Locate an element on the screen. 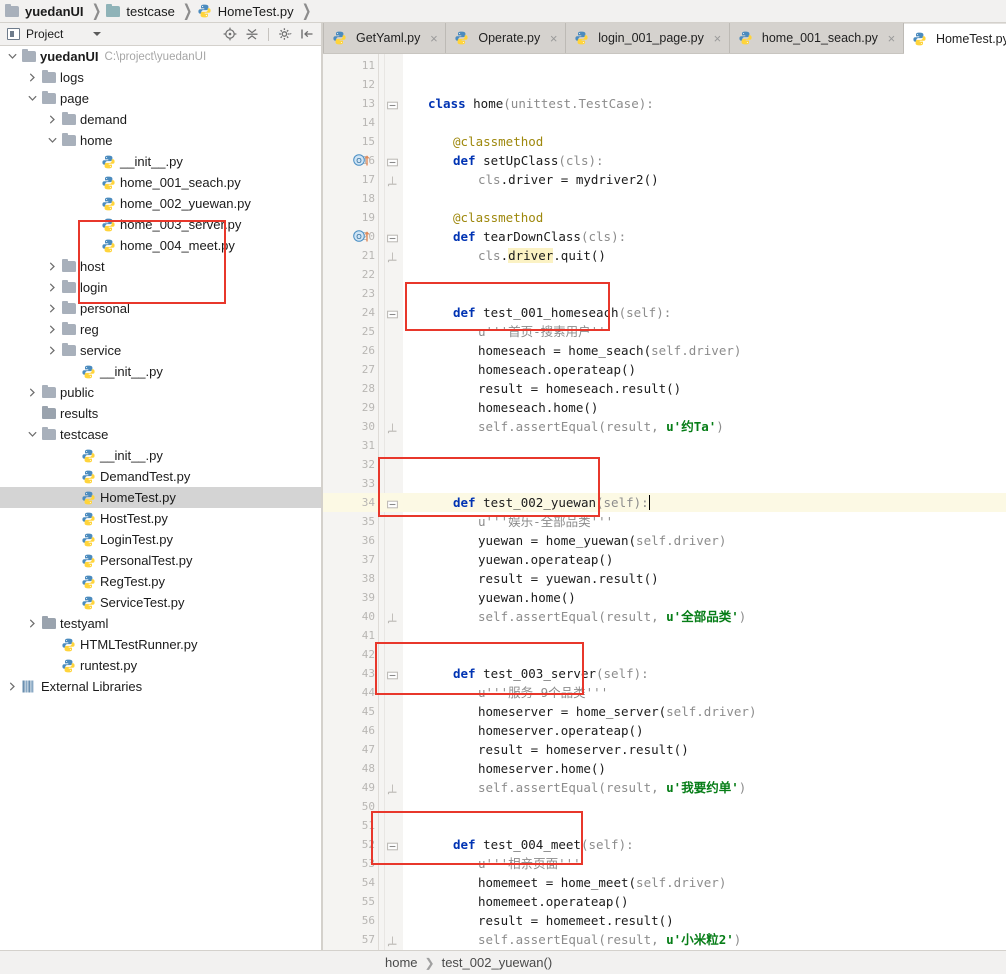 The width and height of the screenshot is (1006, 974). tree-item-label: personal is located at coordinates (105, 308).